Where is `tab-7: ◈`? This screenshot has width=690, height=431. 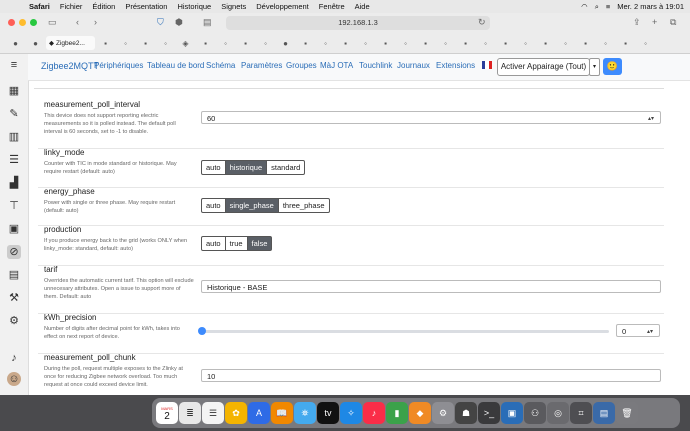
tab-7: ◈ is located at coordinates (185, 43).